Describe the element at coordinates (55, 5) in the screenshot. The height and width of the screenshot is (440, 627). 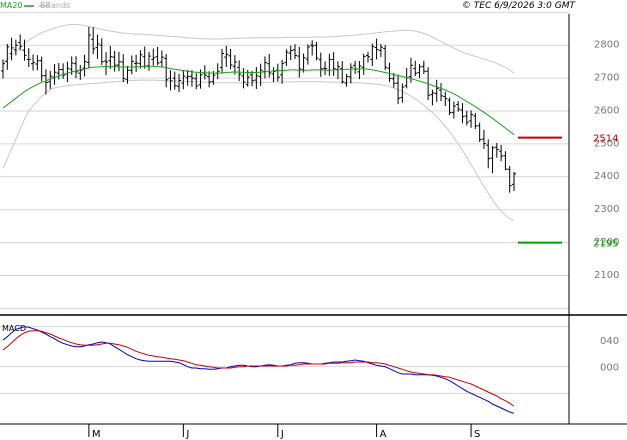
I see `bbands-legend-label: BBands` at that location.